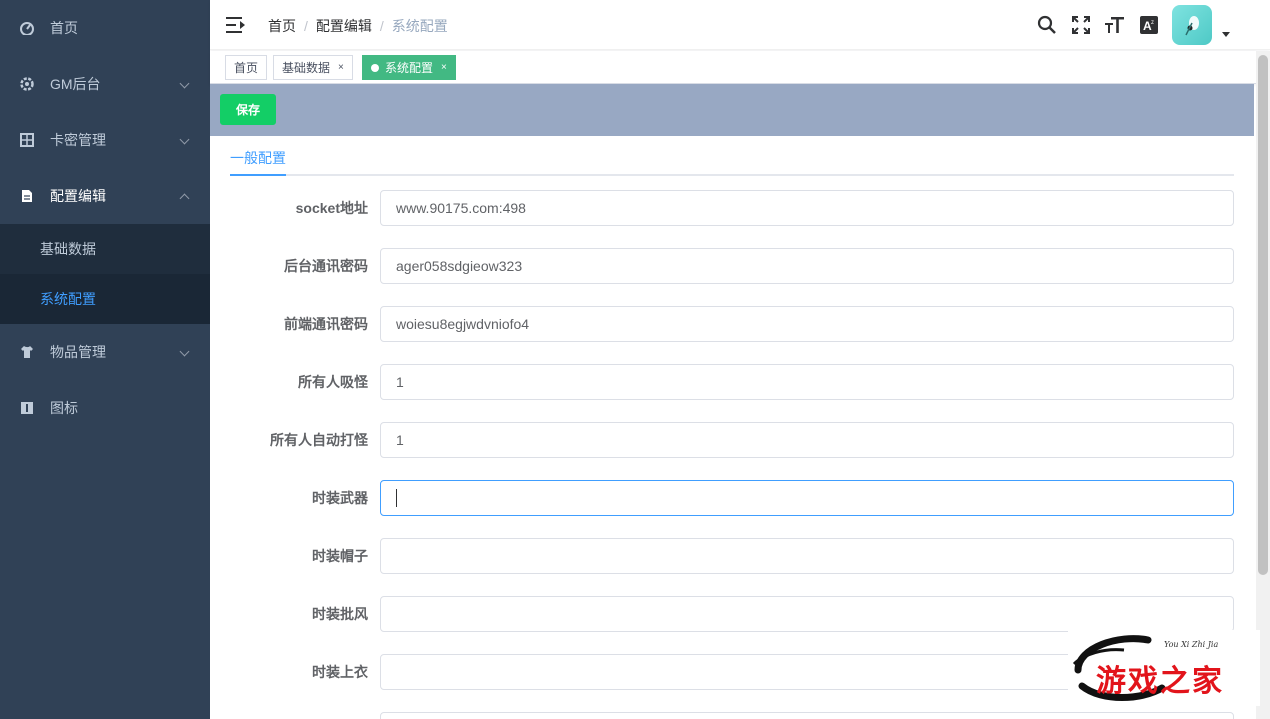 This screenshot has height=719, width=1270. I want to click on tabs-header: 一般配置, so click(732, 156).